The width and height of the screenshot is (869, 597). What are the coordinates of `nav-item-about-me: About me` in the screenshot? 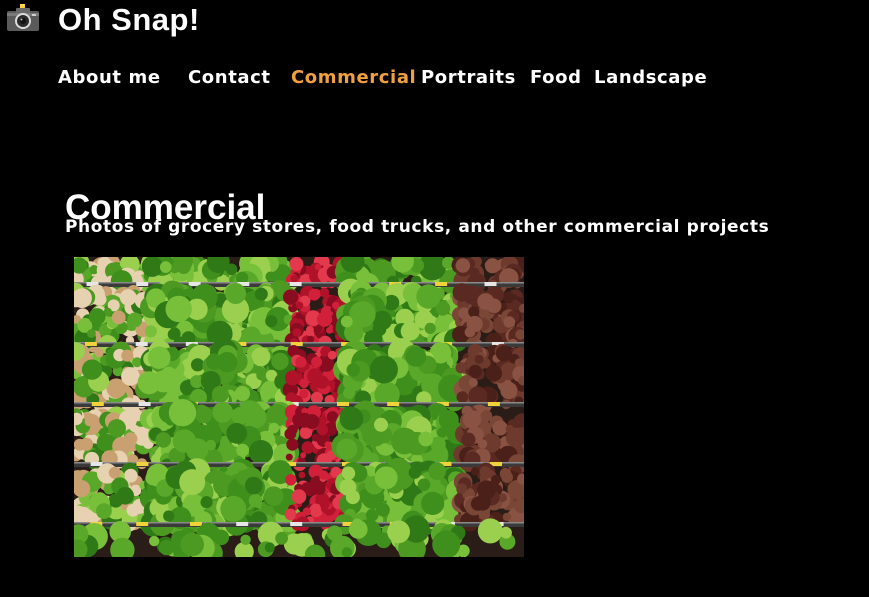 It's located at (109, 78).